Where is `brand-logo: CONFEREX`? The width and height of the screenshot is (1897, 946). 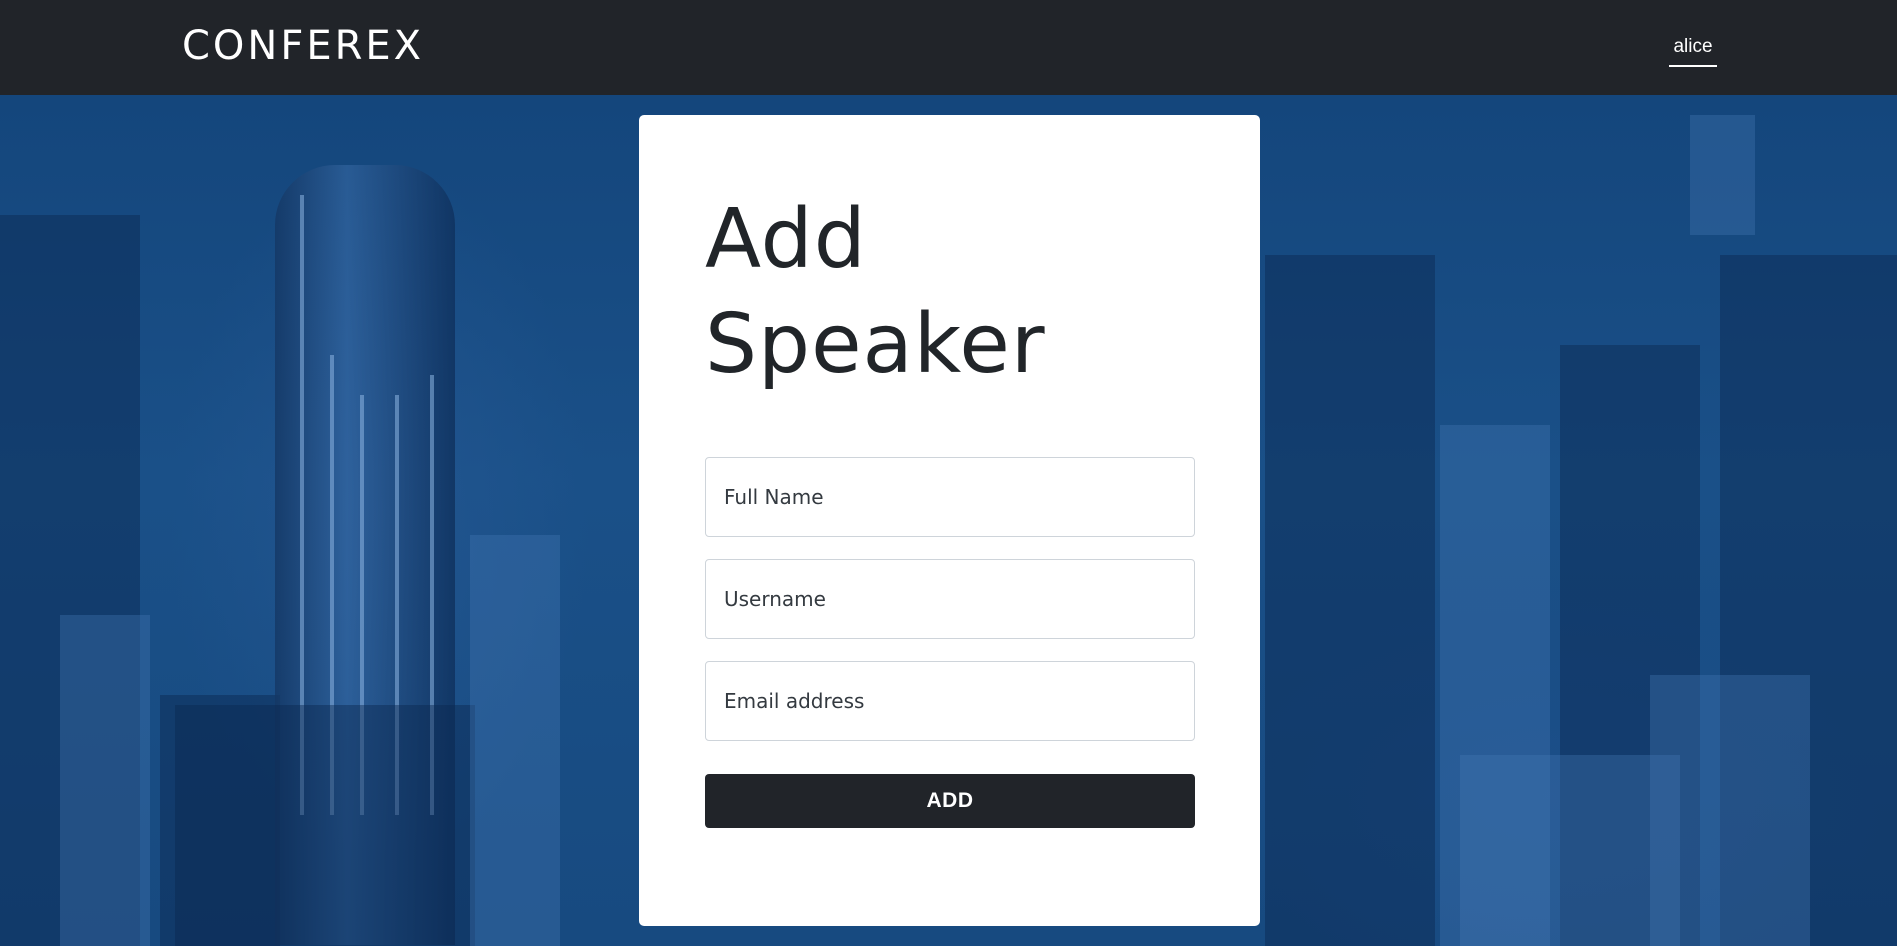
brand-logo: CONFEREX is located at coordinates (303, 46).